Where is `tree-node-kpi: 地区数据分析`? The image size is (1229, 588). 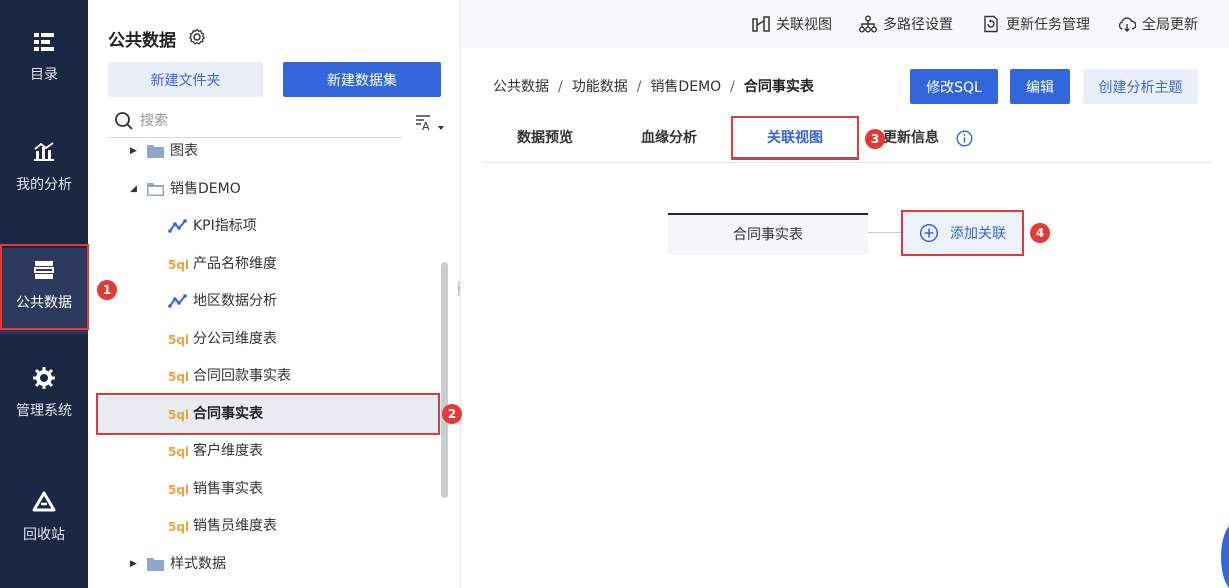 tree-node-kpi: 地区数据分析 is located at coordinates (268, 301).